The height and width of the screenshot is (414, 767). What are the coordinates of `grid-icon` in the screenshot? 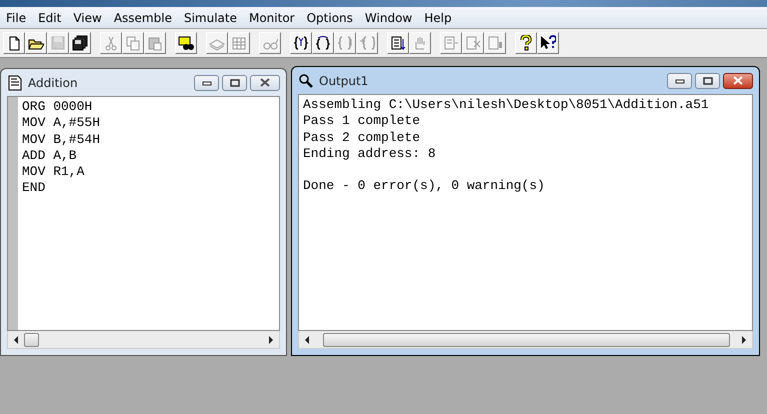 It's located at (239, 43).